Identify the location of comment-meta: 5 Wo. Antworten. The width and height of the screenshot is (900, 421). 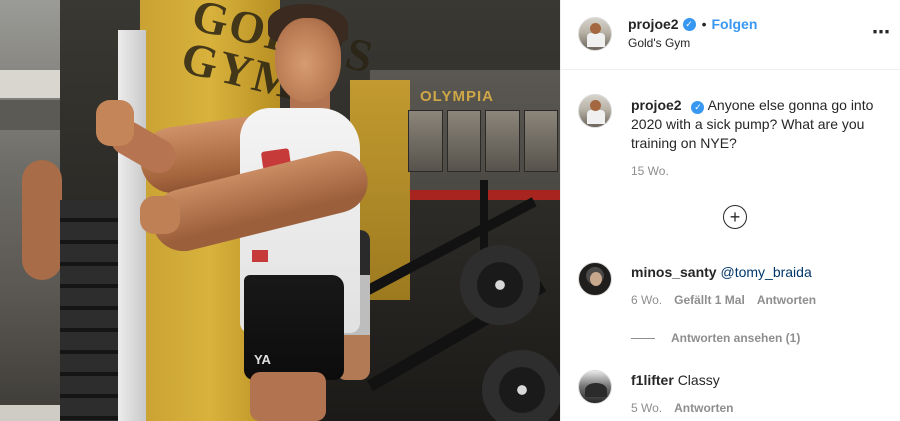
(682, 408).